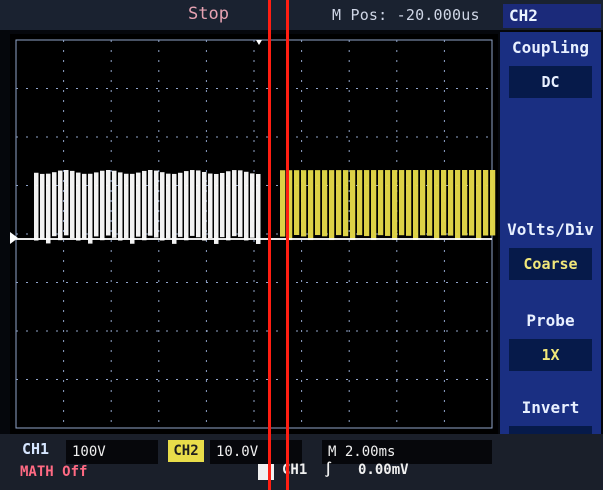  Describe the element at coordinates (269, 245) in the screenshot. I see `cursor-line-left` at that location.